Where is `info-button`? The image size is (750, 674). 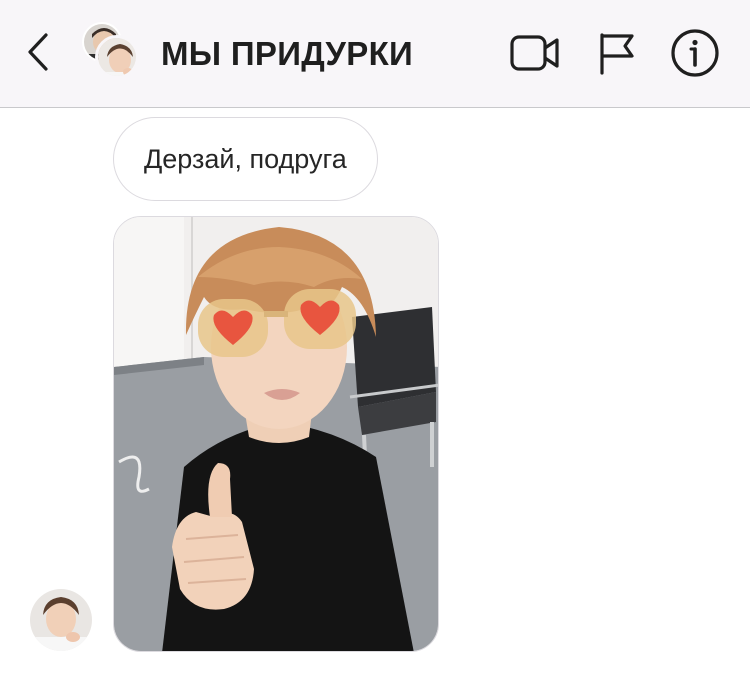 info-button is located at coordinates (695, 53).